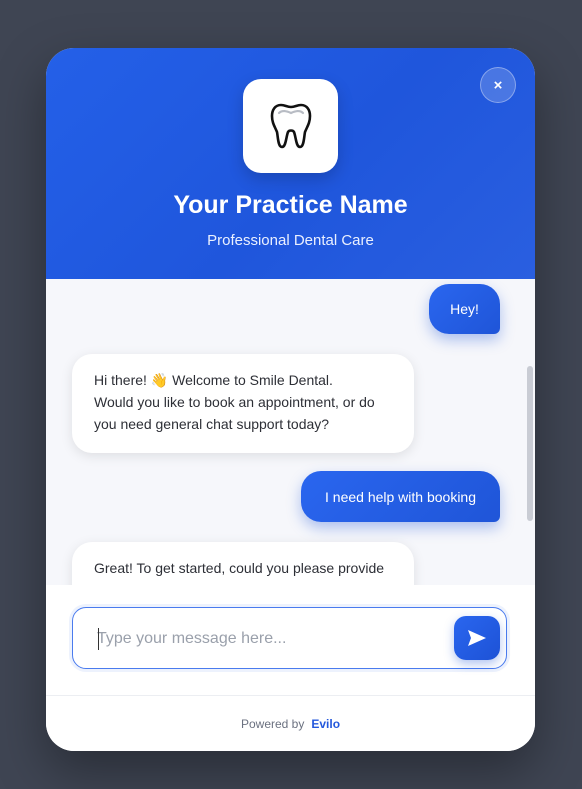 The image size is (582, 789). I want to click on close-button: ×, so click(498, 85).